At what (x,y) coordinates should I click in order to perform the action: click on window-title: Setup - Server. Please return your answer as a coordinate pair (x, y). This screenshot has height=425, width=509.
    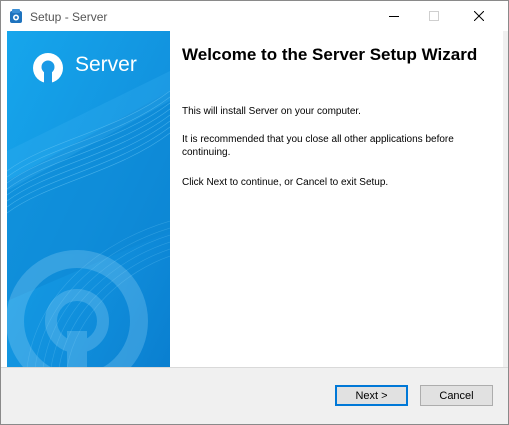
    Looking at the image, I should click on (69, 17).